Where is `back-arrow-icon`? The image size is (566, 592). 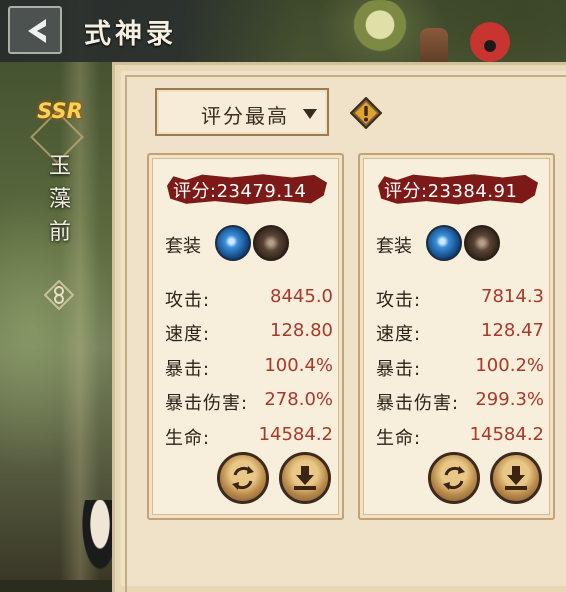 back-arrow-icon is located at coordinates (37, 31).